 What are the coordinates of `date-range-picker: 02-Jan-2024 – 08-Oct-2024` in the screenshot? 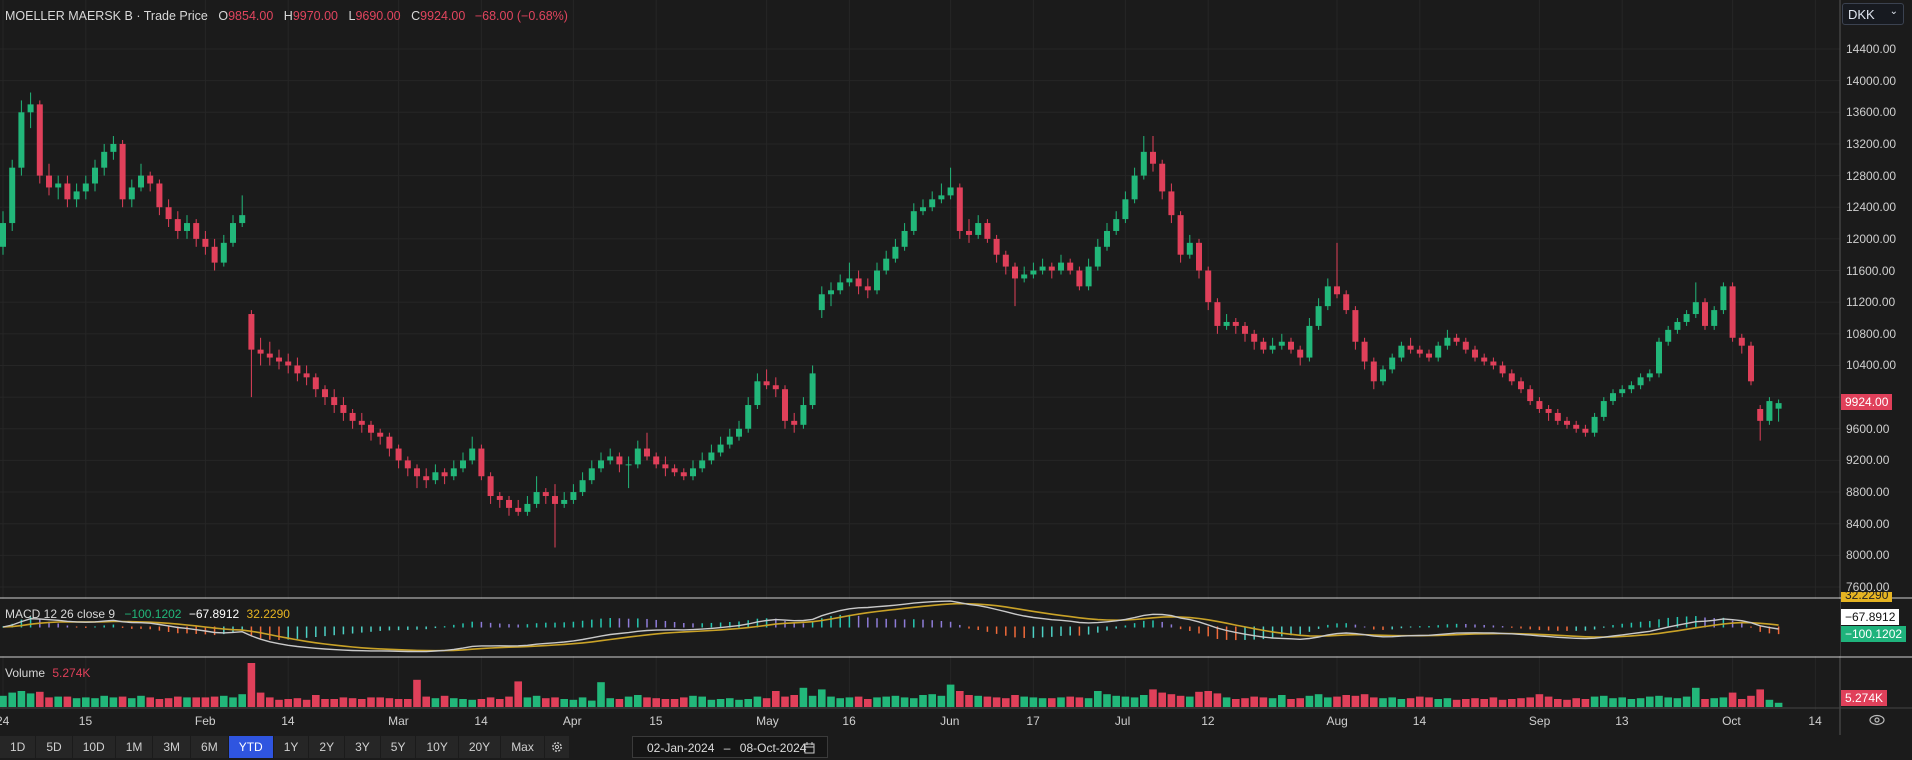 It's located at (730, 747).